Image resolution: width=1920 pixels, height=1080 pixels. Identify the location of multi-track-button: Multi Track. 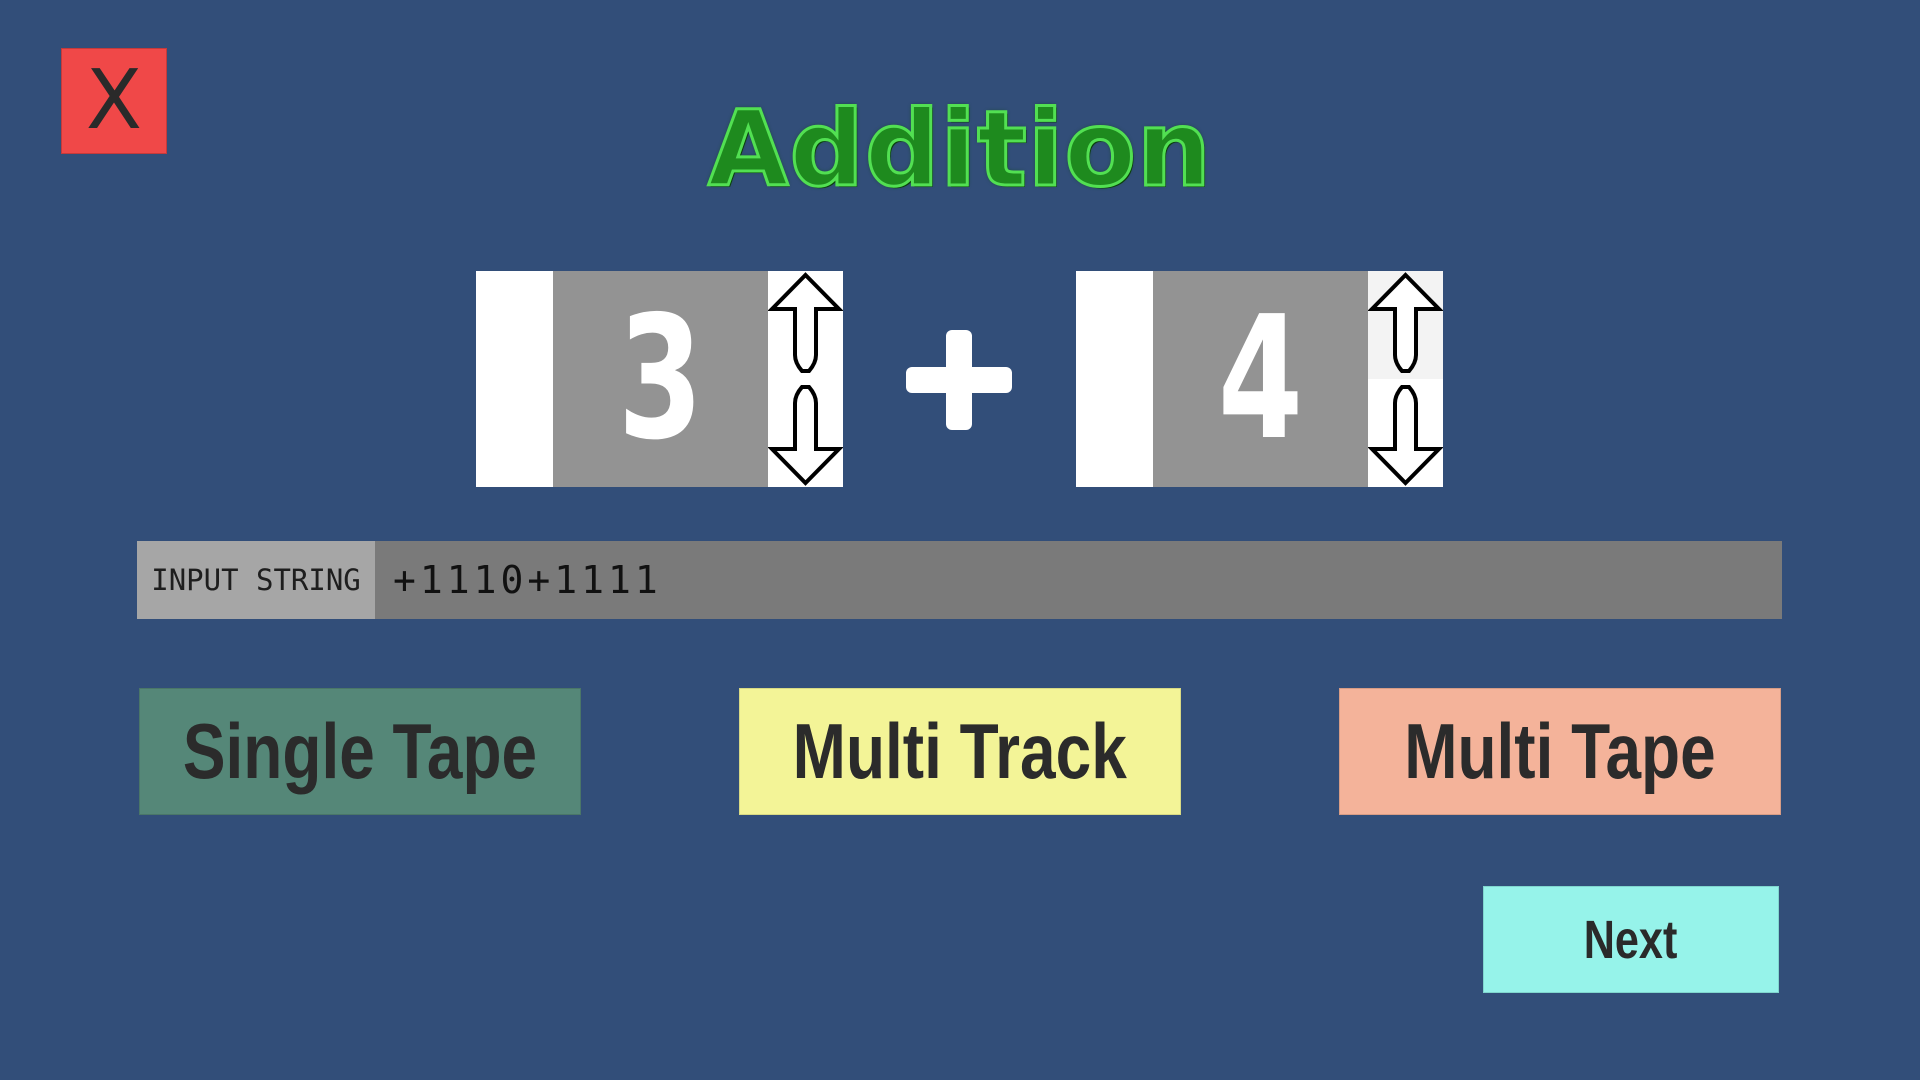
(960, 751).